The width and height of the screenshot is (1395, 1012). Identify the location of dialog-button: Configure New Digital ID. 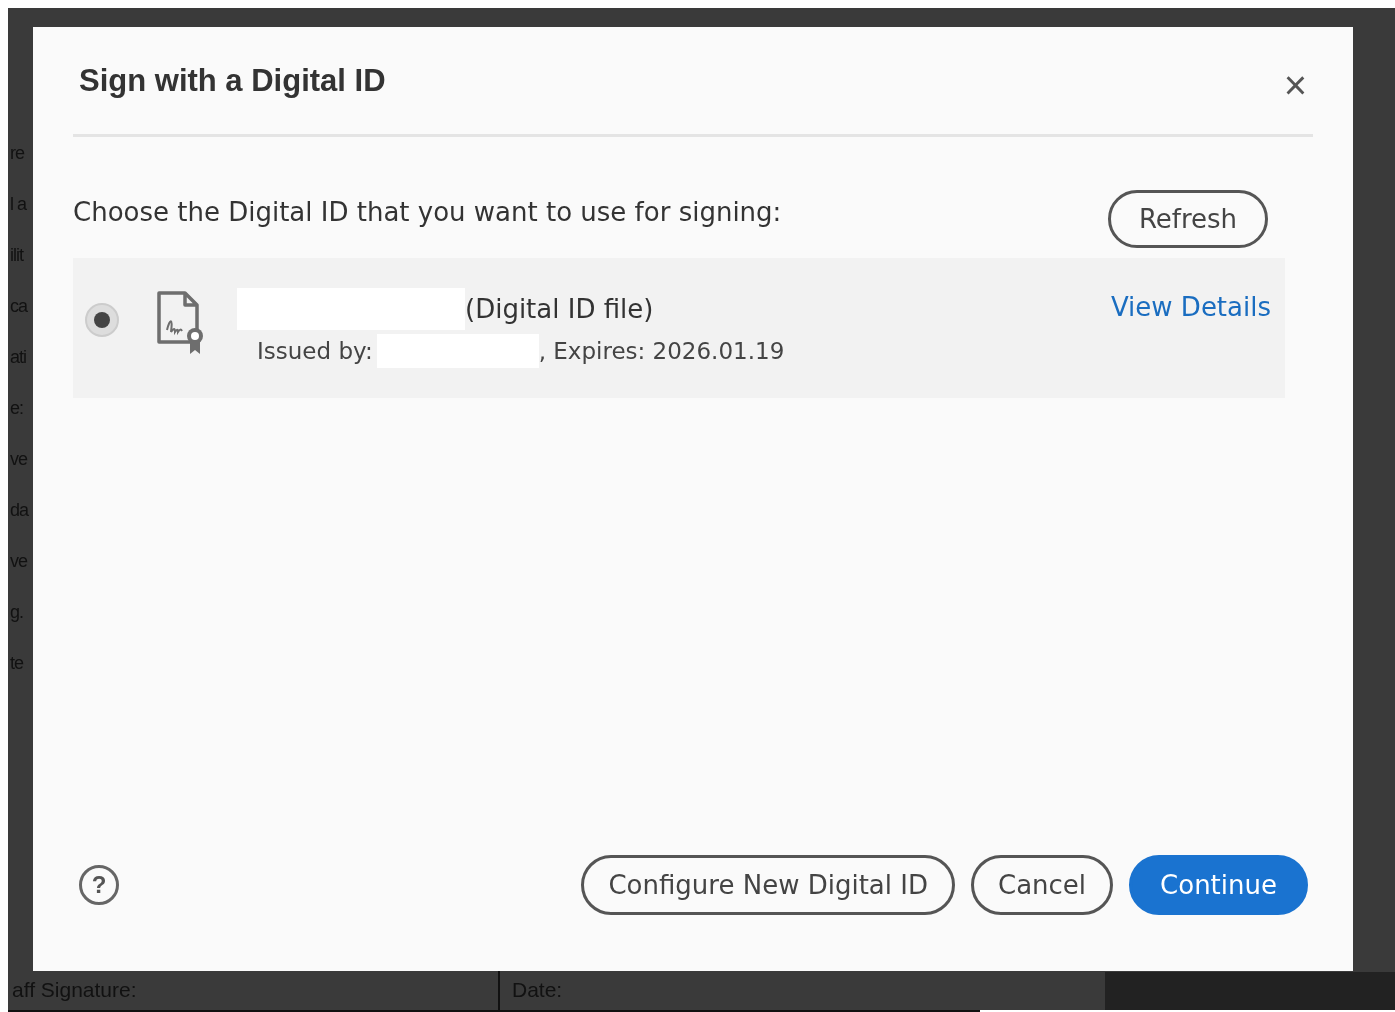
(768, 885).